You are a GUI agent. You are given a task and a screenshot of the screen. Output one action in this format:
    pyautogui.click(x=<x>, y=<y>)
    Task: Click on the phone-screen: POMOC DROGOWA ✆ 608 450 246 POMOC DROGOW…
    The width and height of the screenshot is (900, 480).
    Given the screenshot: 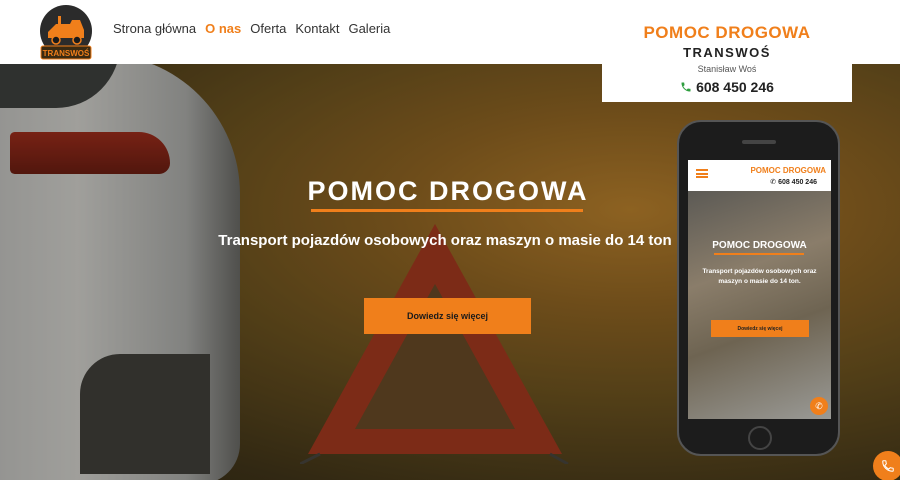 What is the action you would take?
    pyautogui.click(x=759, y=289)
    